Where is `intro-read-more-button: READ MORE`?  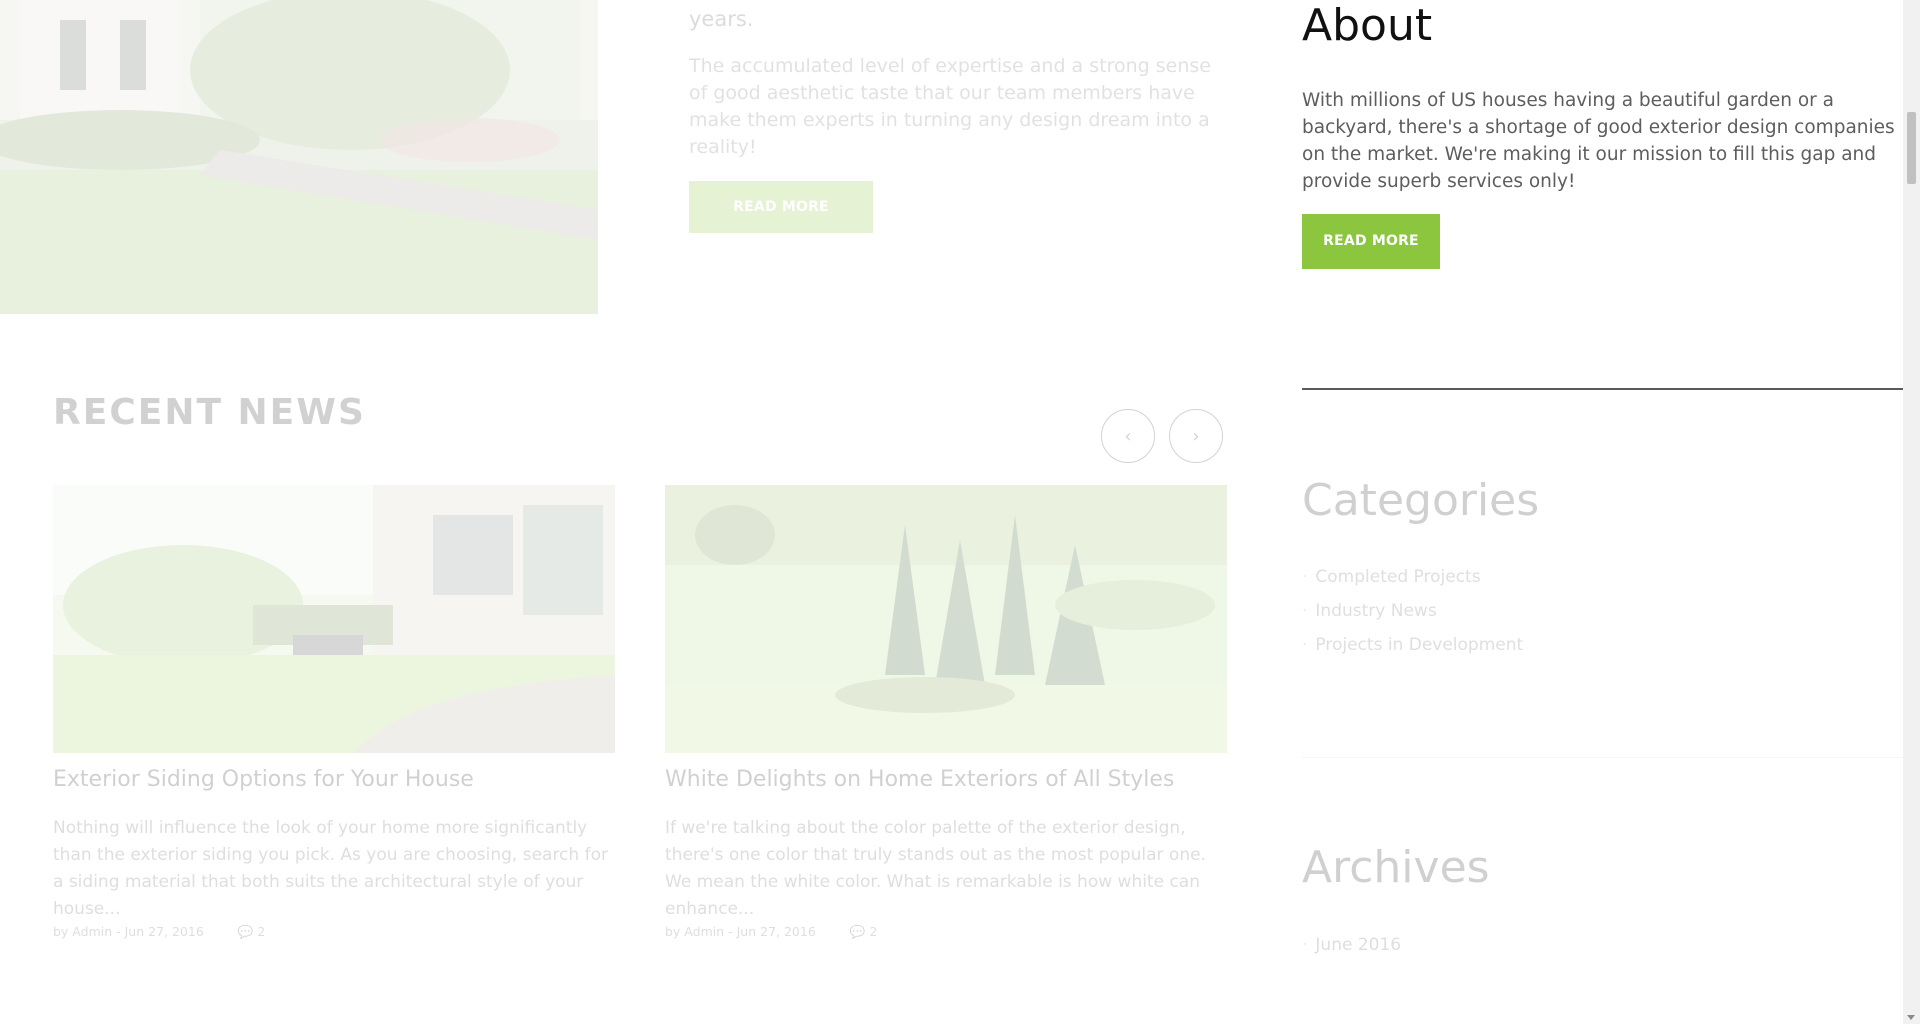
intro-read-more-button: READ MORE is located at coordinates (781, 207).